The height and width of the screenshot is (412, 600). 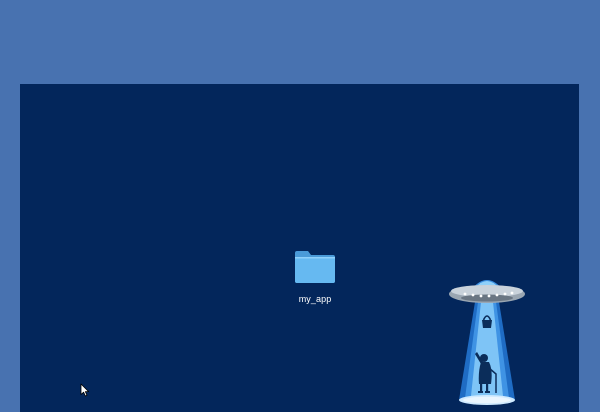 I want to click on folder-label: my_app, so click(x=315, y=299).